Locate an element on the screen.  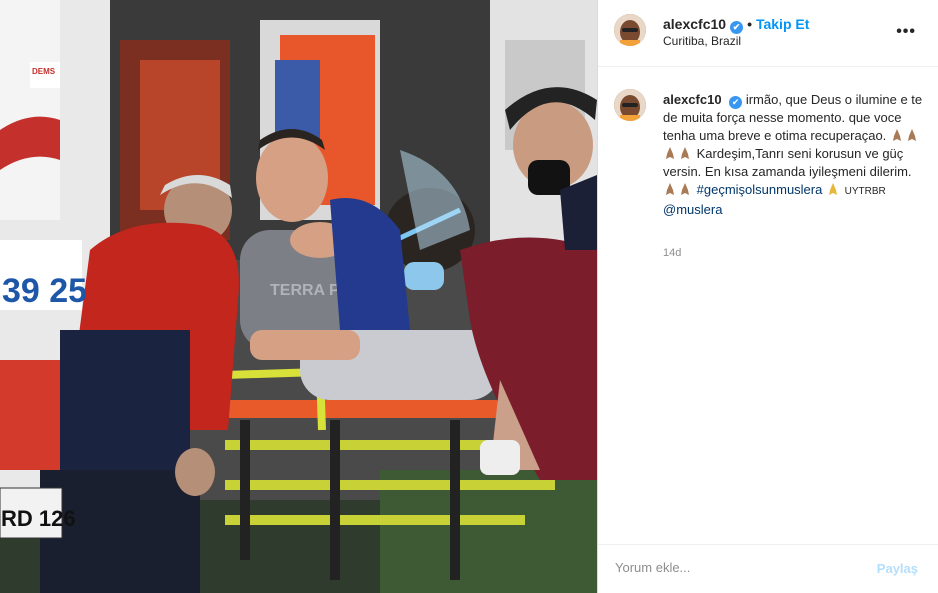
post-timestamp: 14d is located at coordinates (672, 253).